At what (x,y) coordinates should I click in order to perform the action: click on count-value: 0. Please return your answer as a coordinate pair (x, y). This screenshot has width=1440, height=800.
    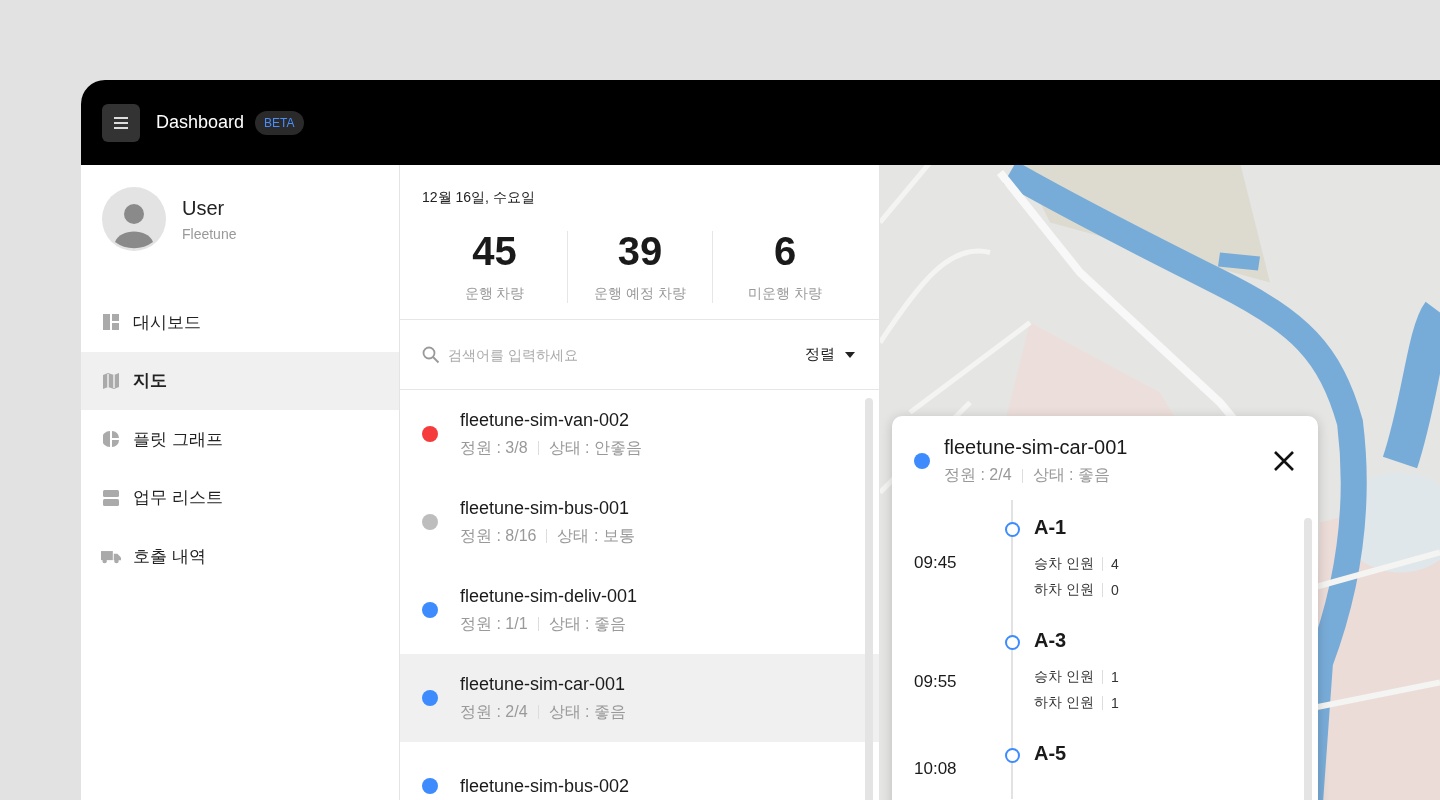
    Looking at the image, I should click on (1114, 590).